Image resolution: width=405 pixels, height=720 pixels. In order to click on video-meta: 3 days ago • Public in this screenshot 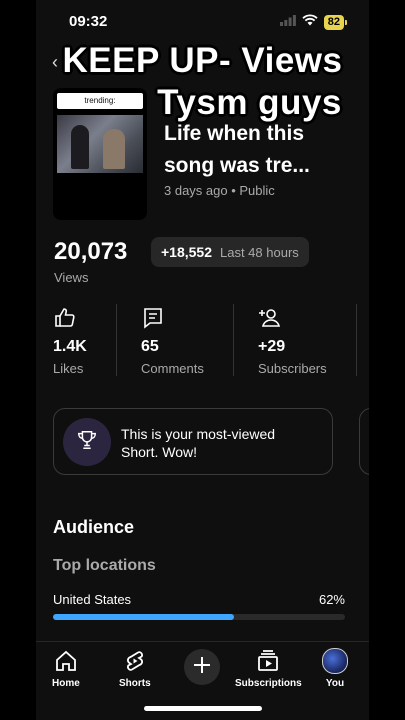, I will do `click(219, 190)`.